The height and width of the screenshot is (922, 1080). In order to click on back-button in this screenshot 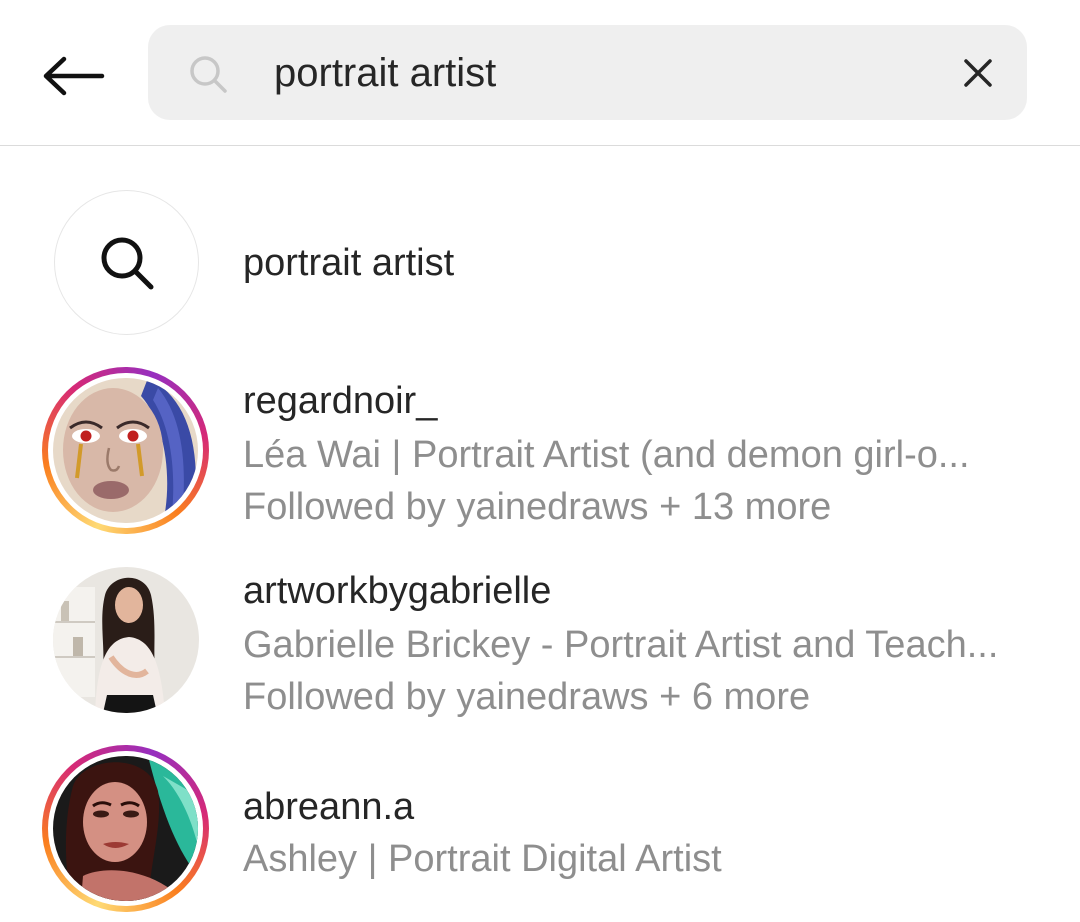, I will do `click(74, 76)`.